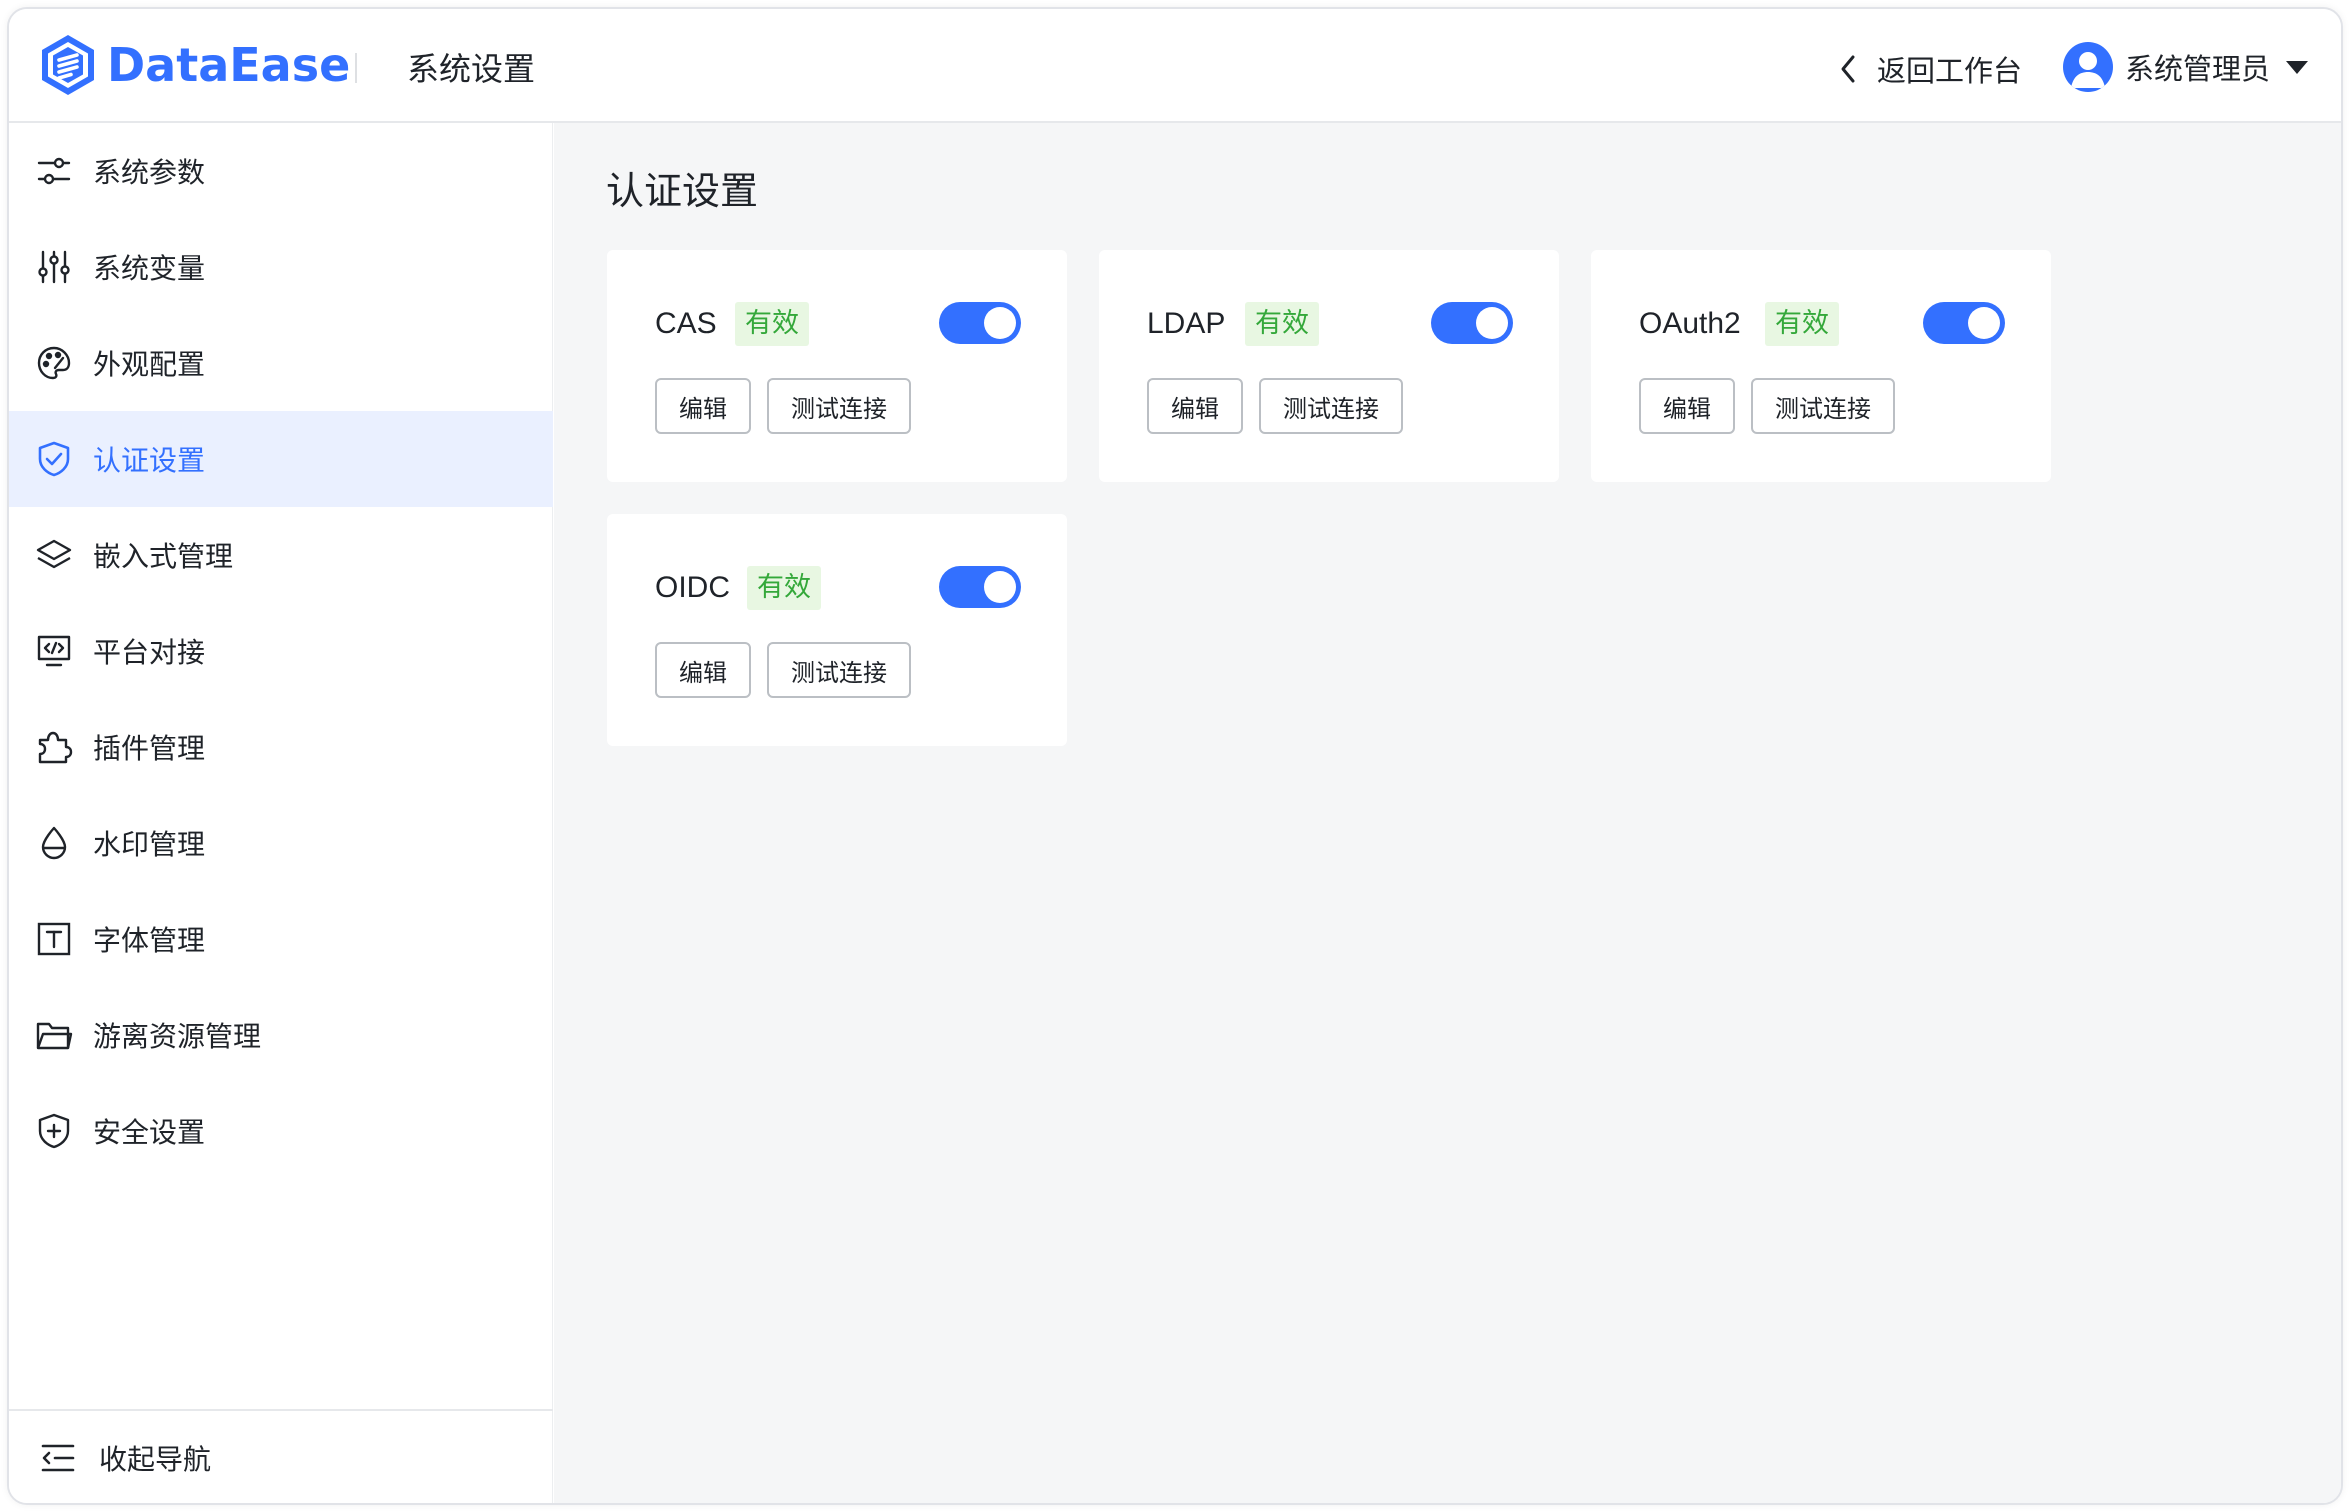  What do you see at coordinates (54, 1036) in the screenshot?
I see `folder-icon` at bounding box center [54, 1036].